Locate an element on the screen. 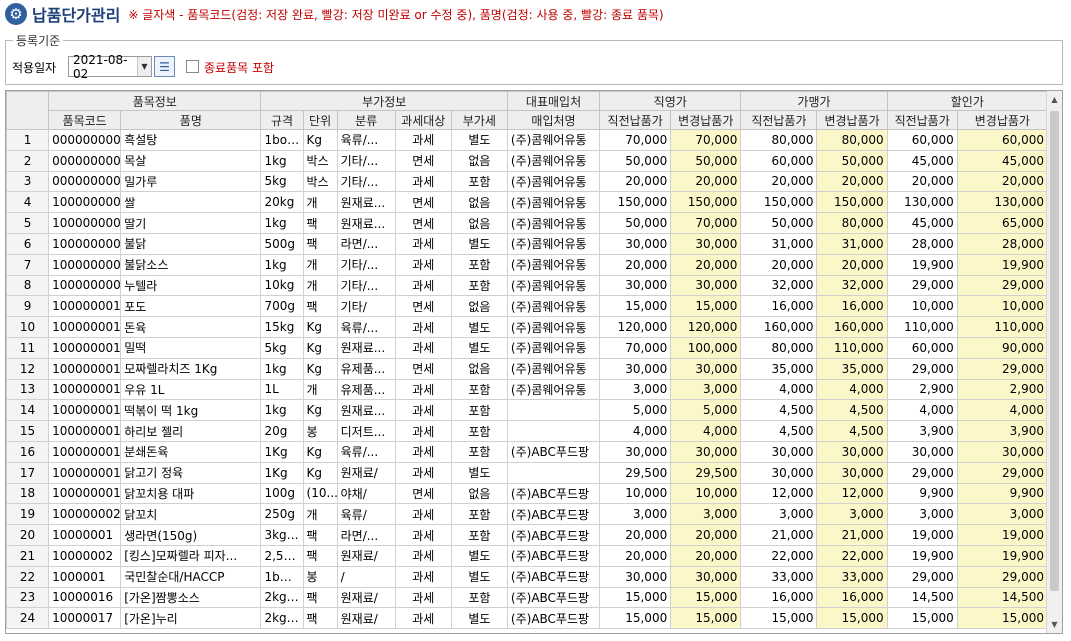 This screenshot has height=641, width=1071. franchise-new-cell: 4,000 is located at coordinates (852, 389).